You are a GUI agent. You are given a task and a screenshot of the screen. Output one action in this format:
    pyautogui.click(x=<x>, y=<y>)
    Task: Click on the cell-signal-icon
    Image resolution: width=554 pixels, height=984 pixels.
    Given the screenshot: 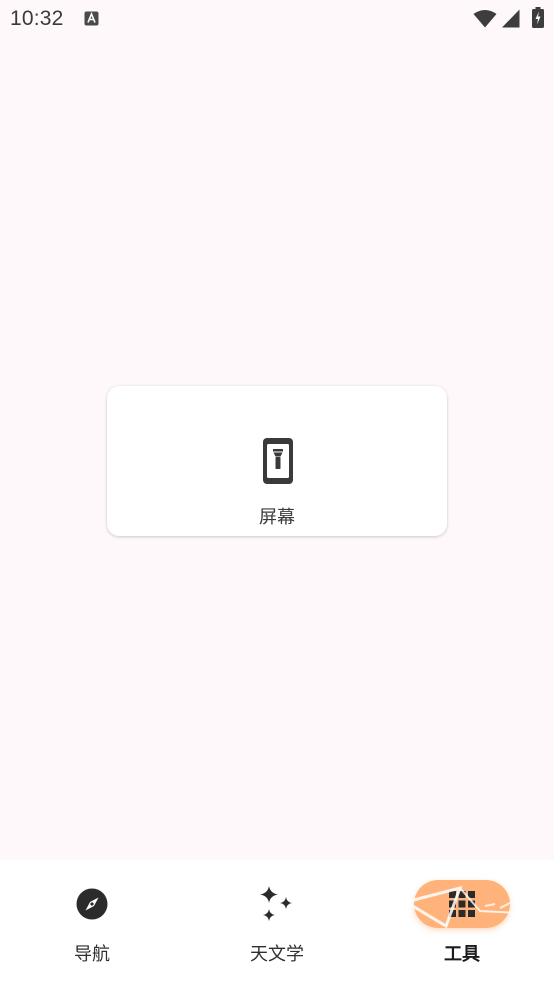 What is the action you would take?
    pyautogui.click(x=511, y=18)
    